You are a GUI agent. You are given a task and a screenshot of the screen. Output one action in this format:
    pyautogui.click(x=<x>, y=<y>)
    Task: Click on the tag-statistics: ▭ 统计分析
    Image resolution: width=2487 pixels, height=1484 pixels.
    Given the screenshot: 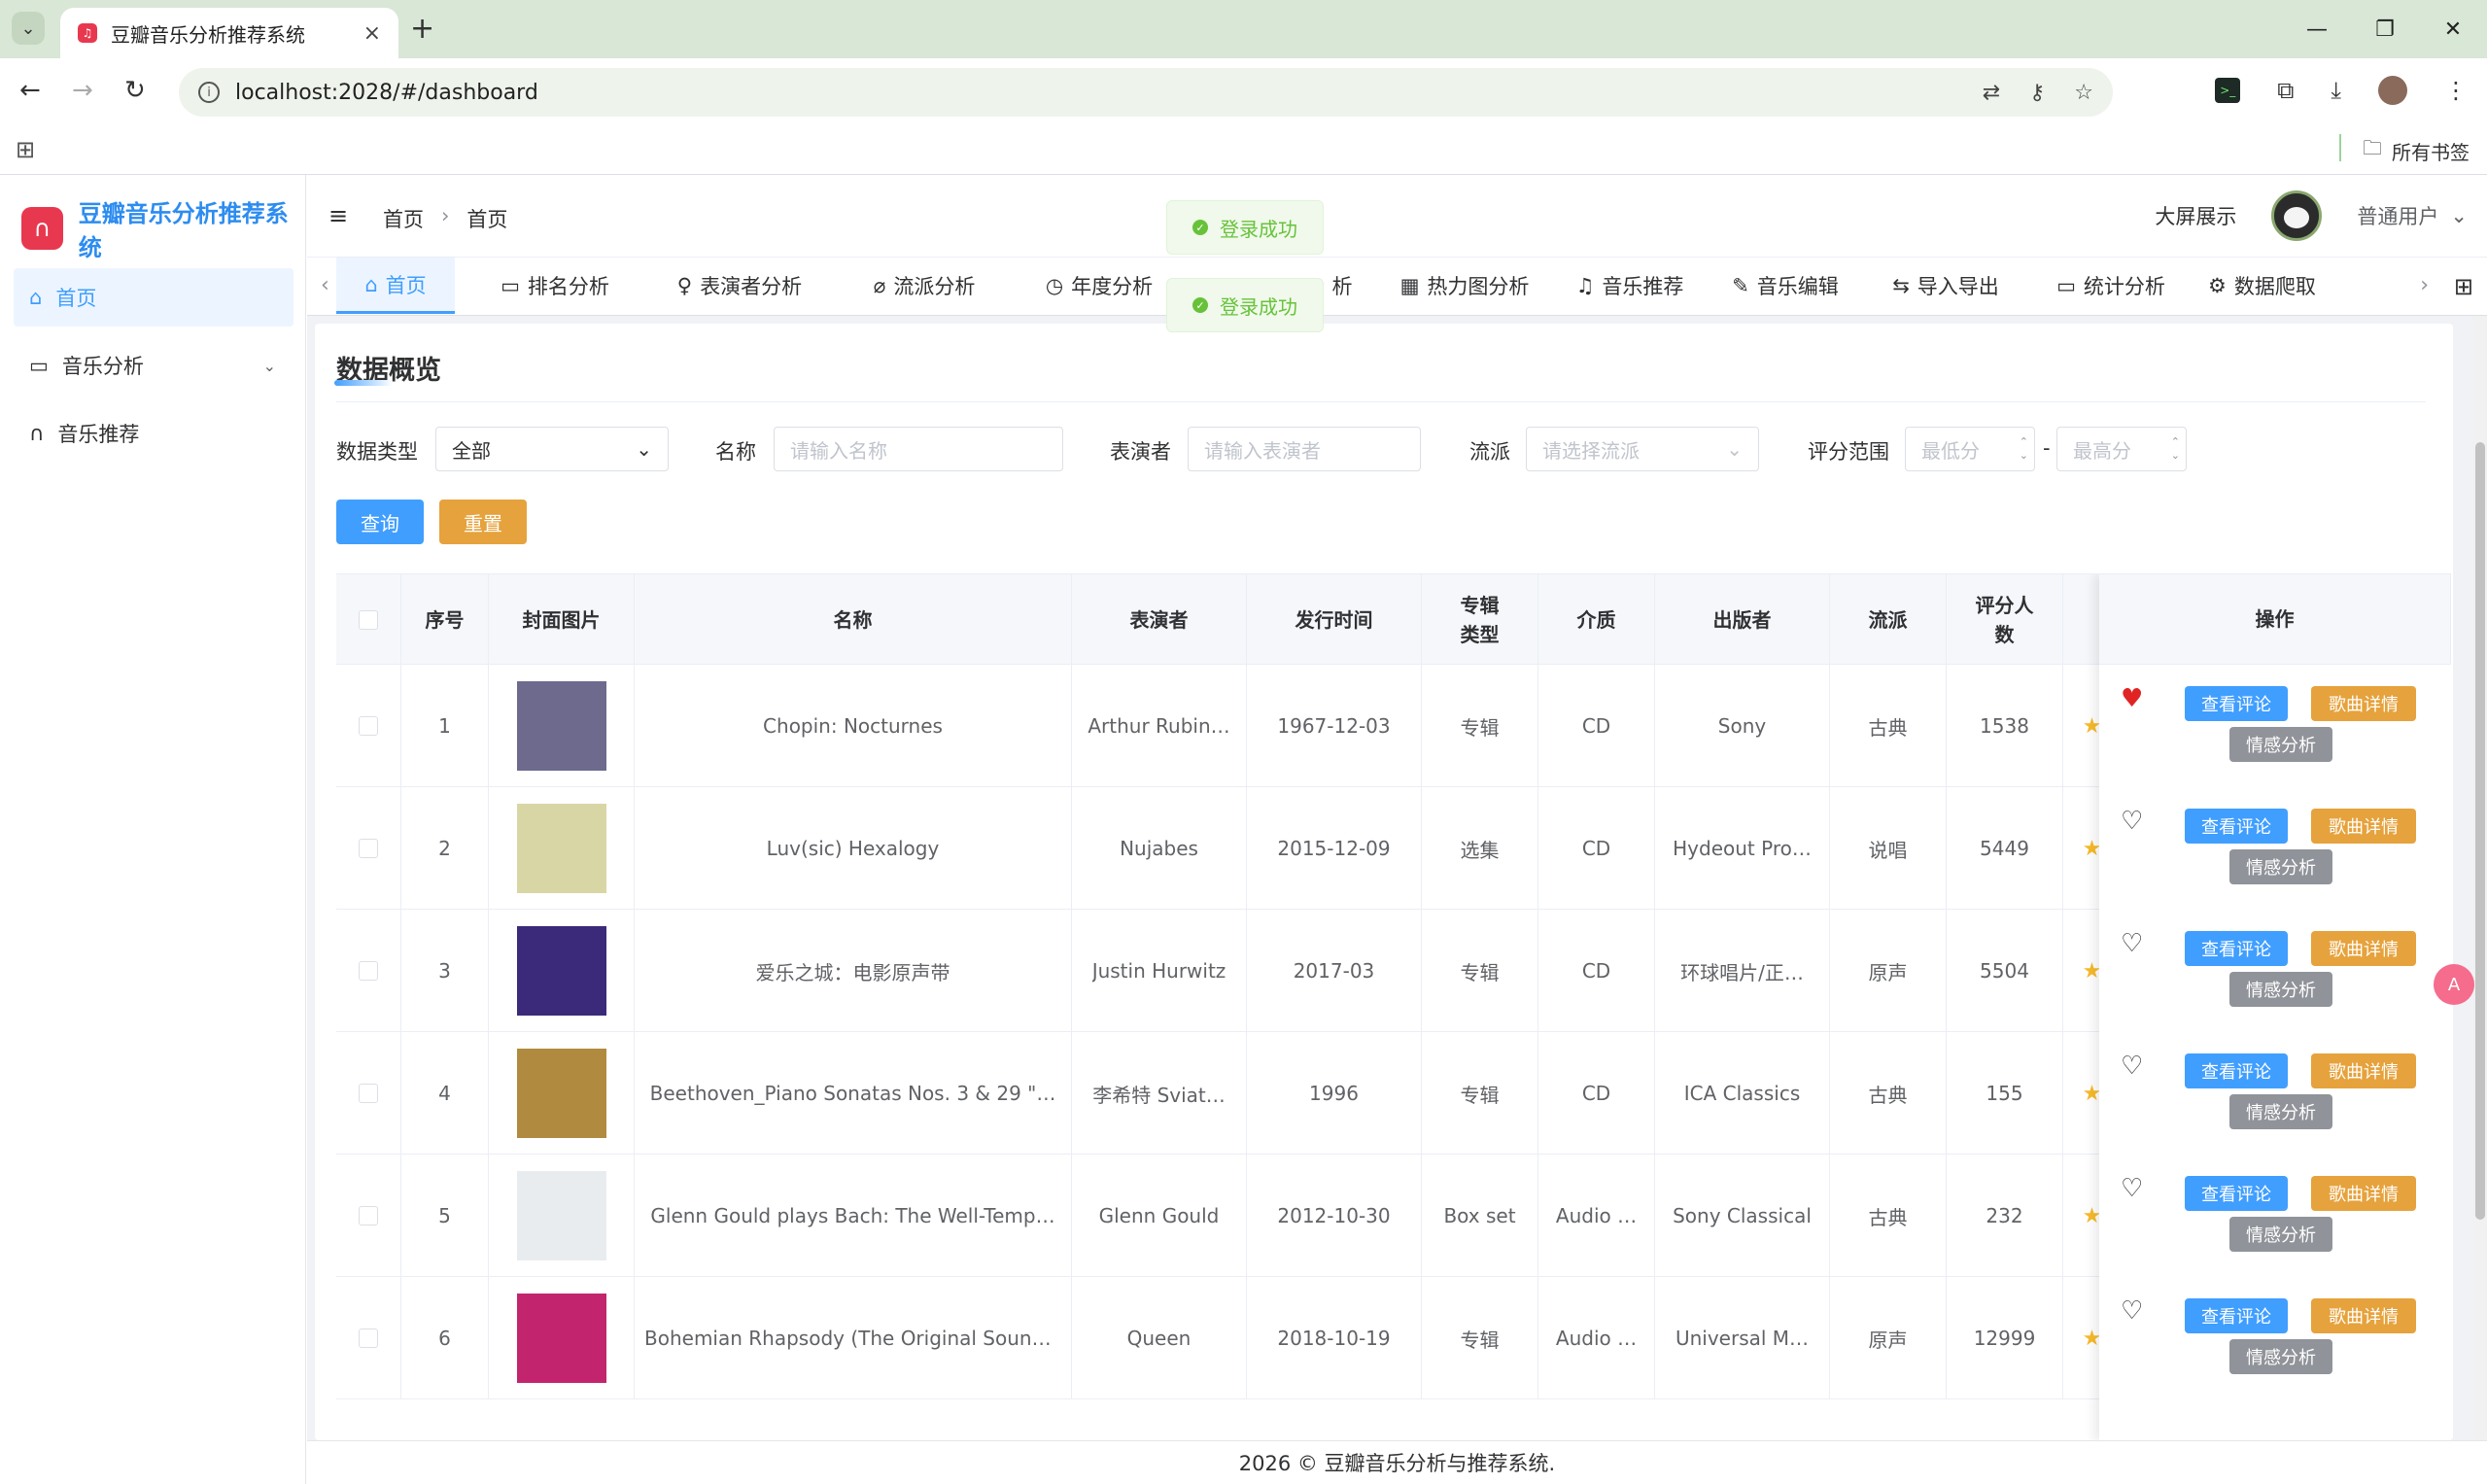 What is the action you would take?
    pyautogui.click(x=2111, y=286)
    